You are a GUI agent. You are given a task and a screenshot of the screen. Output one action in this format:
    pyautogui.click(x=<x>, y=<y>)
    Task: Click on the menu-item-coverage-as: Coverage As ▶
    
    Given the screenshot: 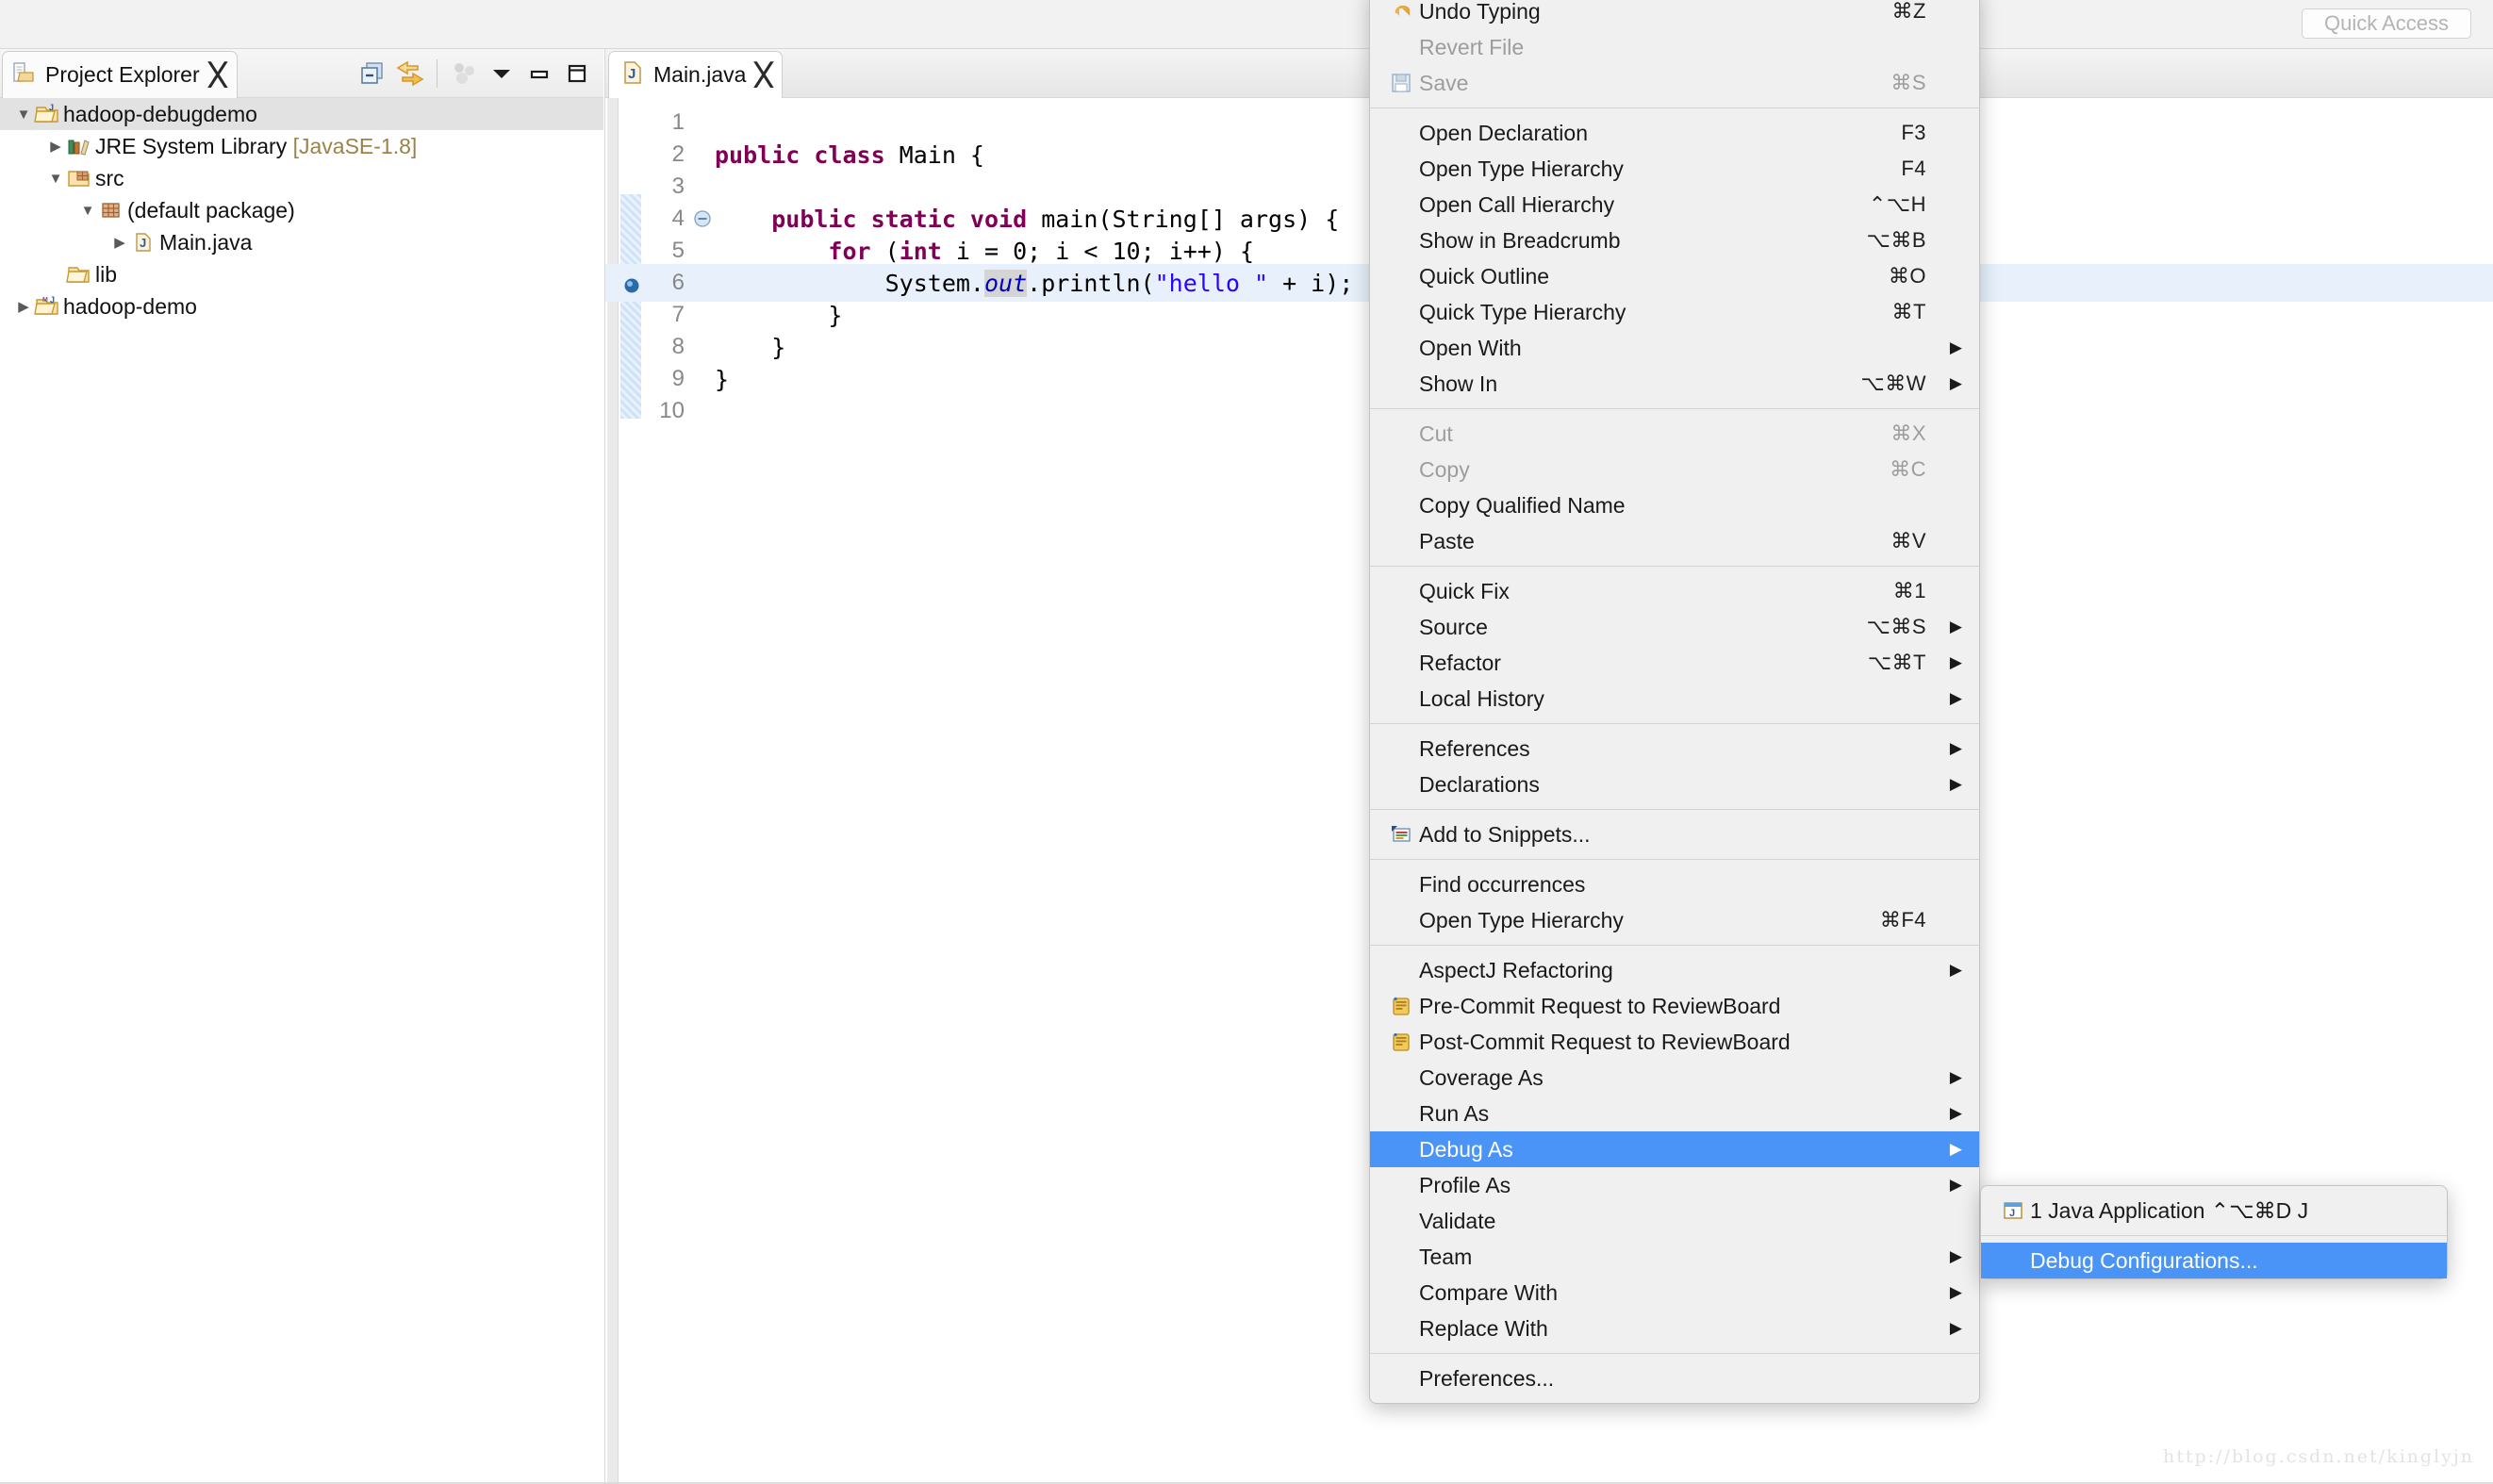 What is the action you would take?
    pyautogui.click(x=1674, y=1078)
    